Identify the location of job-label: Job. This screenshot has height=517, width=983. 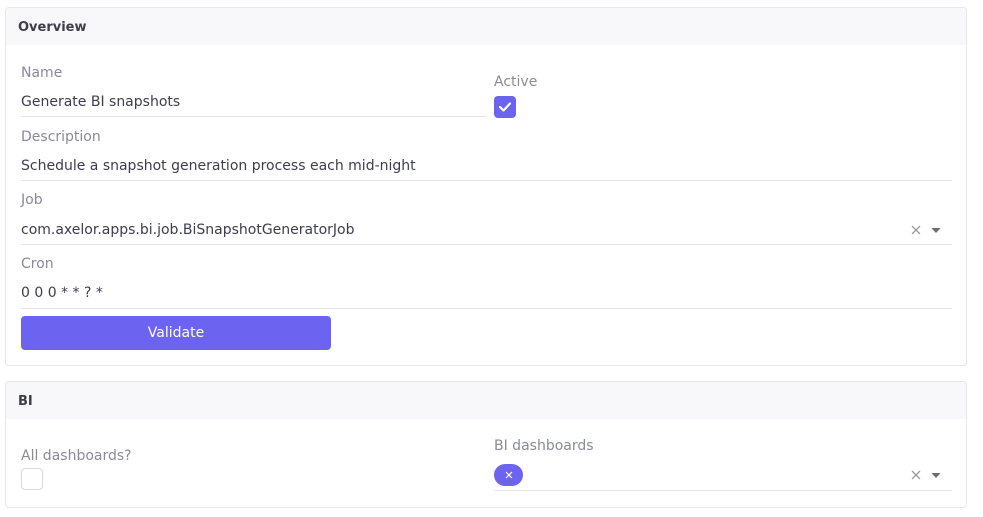
(32, 200).